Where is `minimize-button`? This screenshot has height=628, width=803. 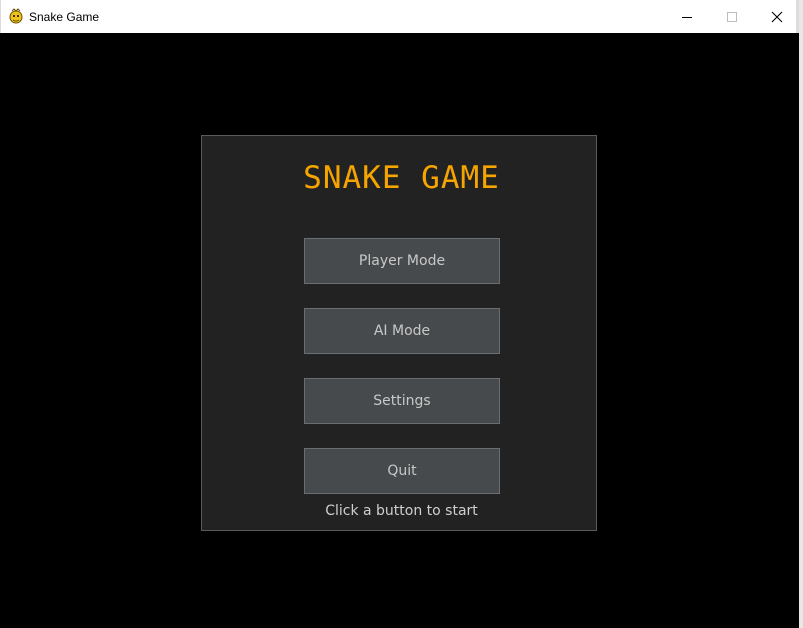 minimize-button is located at coordinates (686, 16).